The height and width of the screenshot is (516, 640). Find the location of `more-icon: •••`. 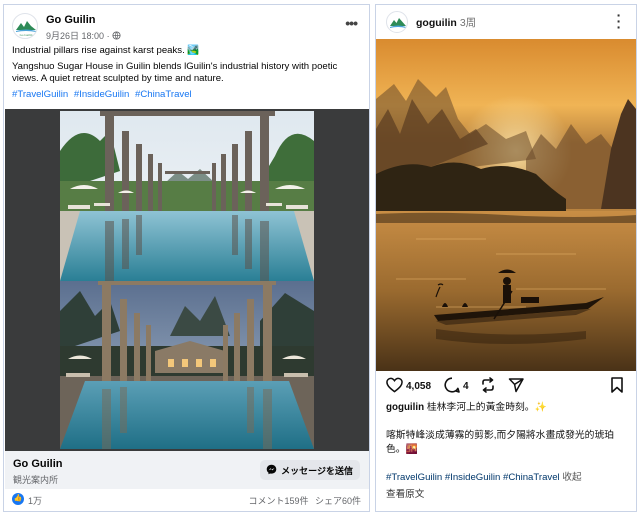

more-icon: ••• is located at coordinates (351, 23).